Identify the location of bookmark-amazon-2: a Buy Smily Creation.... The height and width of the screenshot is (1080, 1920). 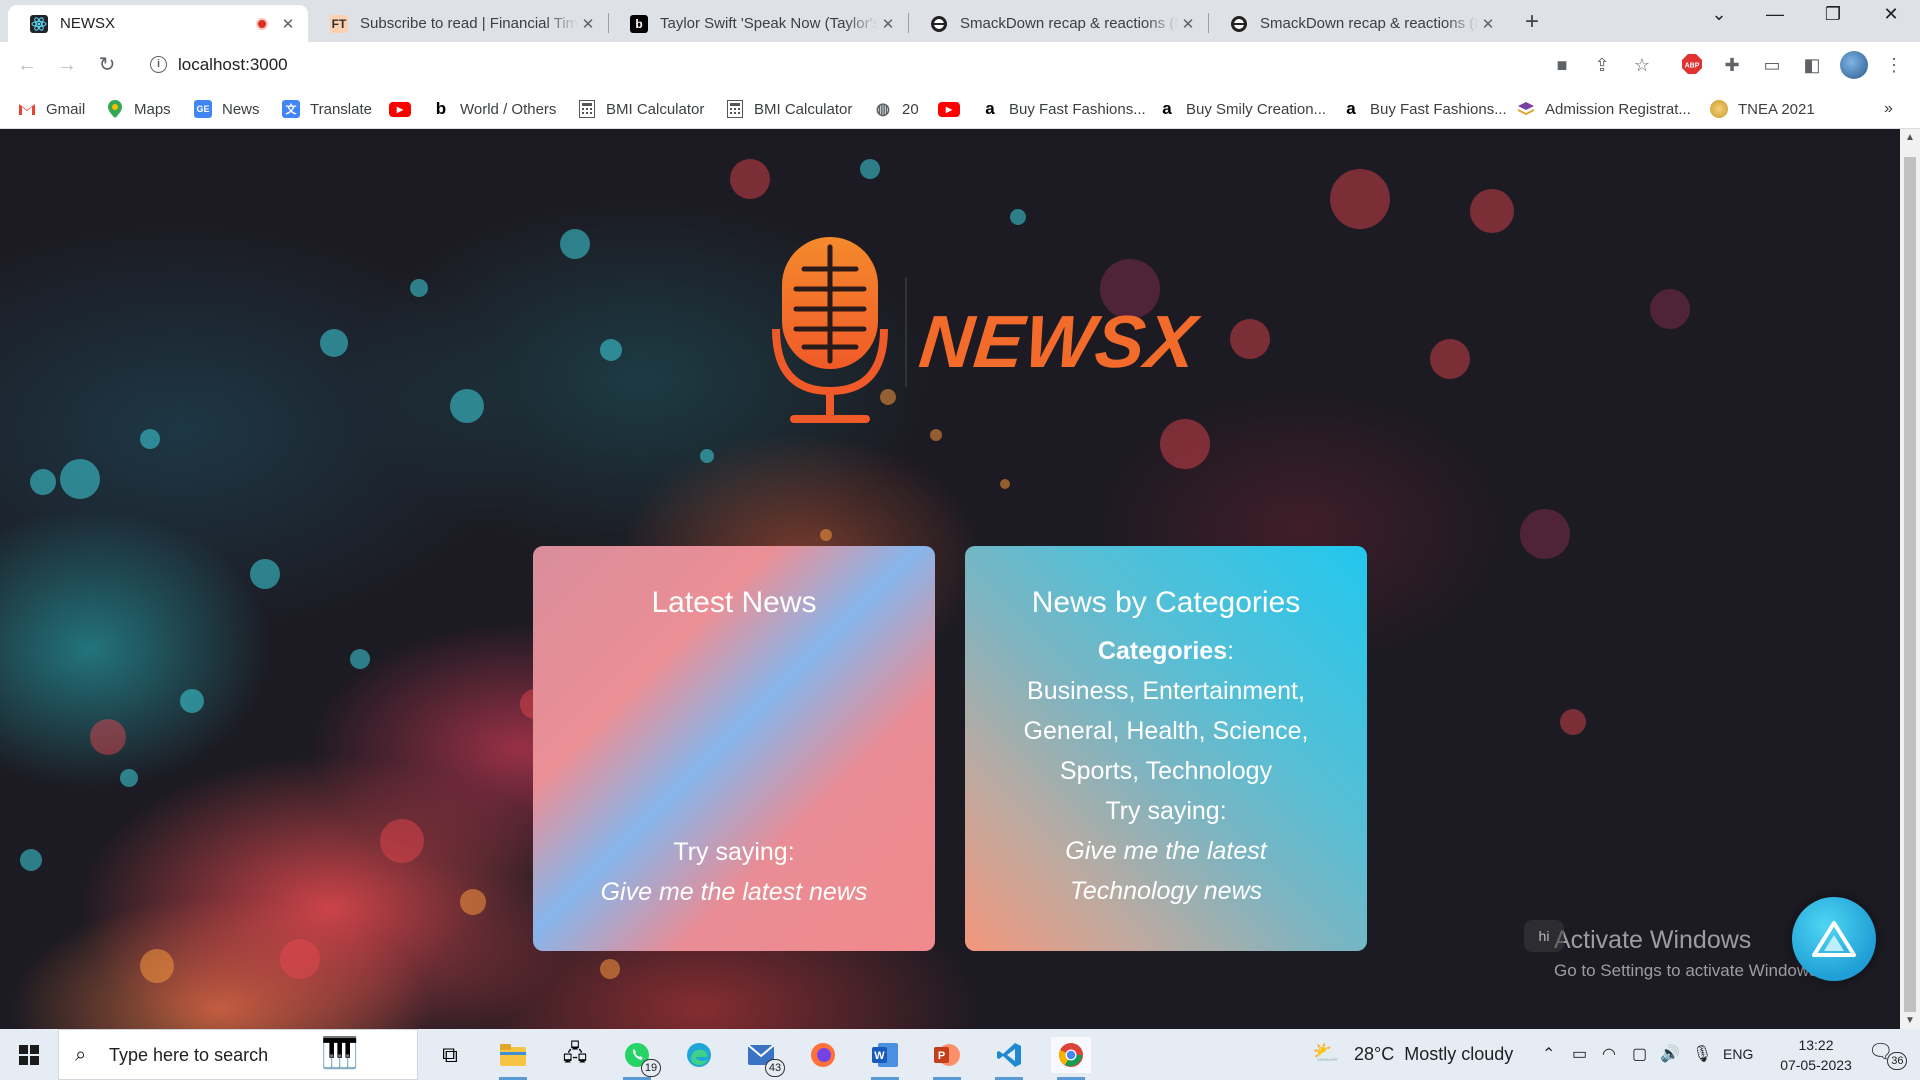
(1242, 109).